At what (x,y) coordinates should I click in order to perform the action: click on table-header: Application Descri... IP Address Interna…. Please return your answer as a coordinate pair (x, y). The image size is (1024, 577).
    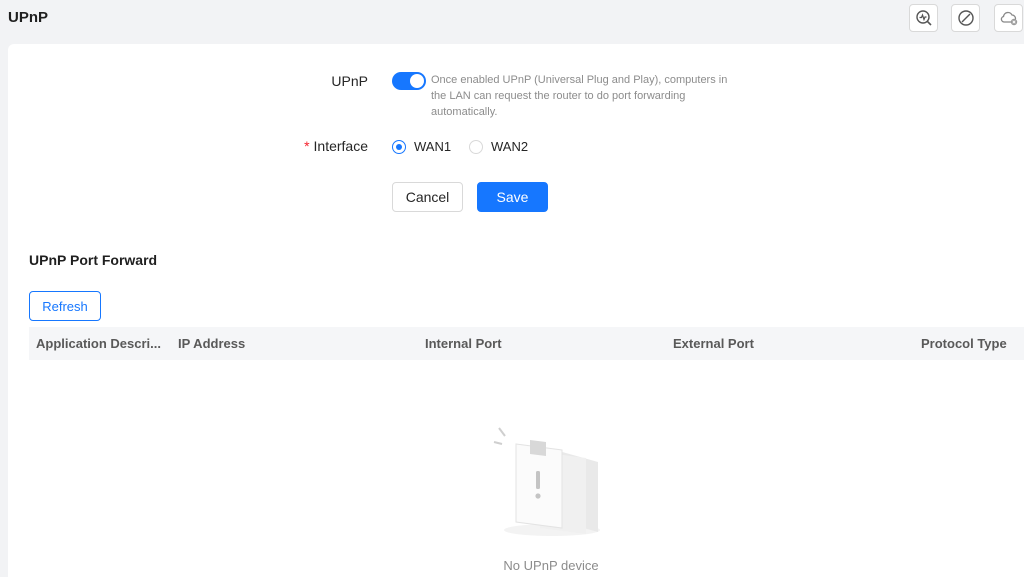
    Looking at the image, I should click on (526, 343).